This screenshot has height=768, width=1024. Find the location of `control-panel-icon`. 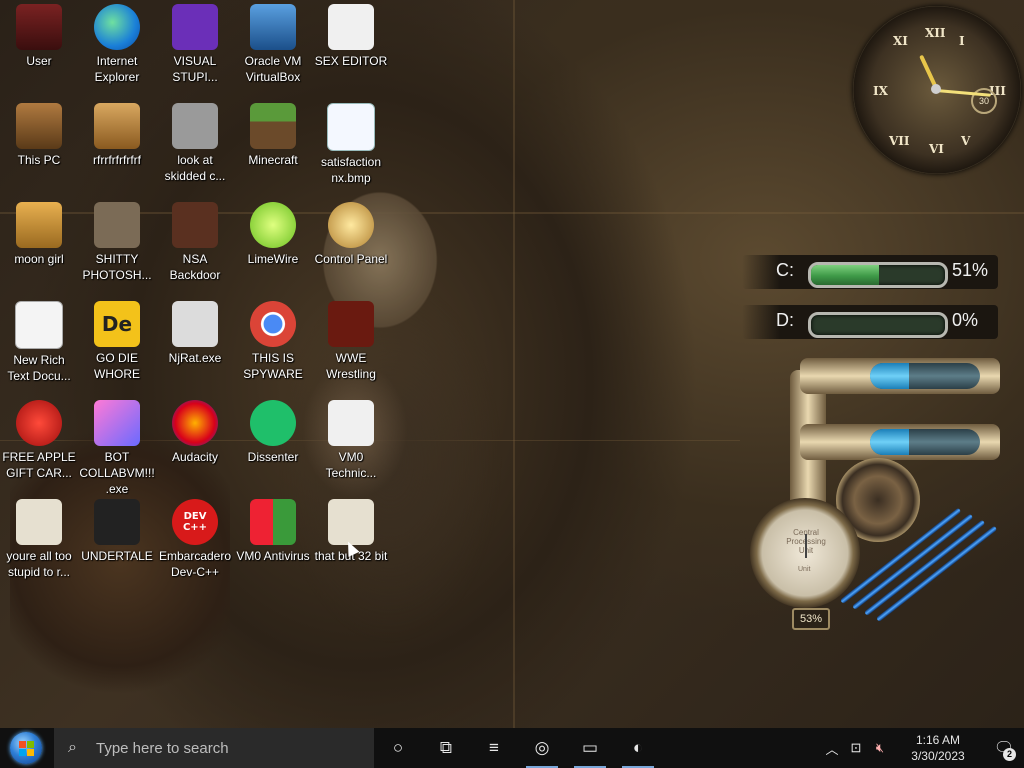

control-panel-icon is located at coordinates (351, 225).